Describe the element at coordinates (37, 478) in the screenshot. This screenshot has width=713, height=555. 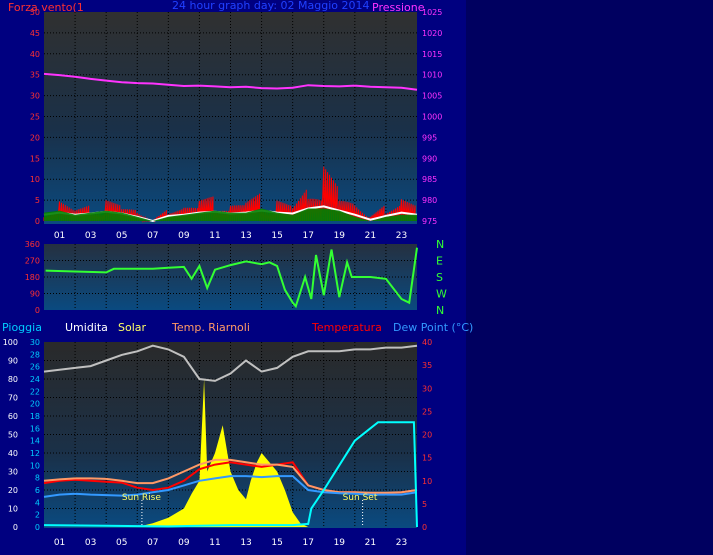
I see `y-tick-label: 8` at that location.